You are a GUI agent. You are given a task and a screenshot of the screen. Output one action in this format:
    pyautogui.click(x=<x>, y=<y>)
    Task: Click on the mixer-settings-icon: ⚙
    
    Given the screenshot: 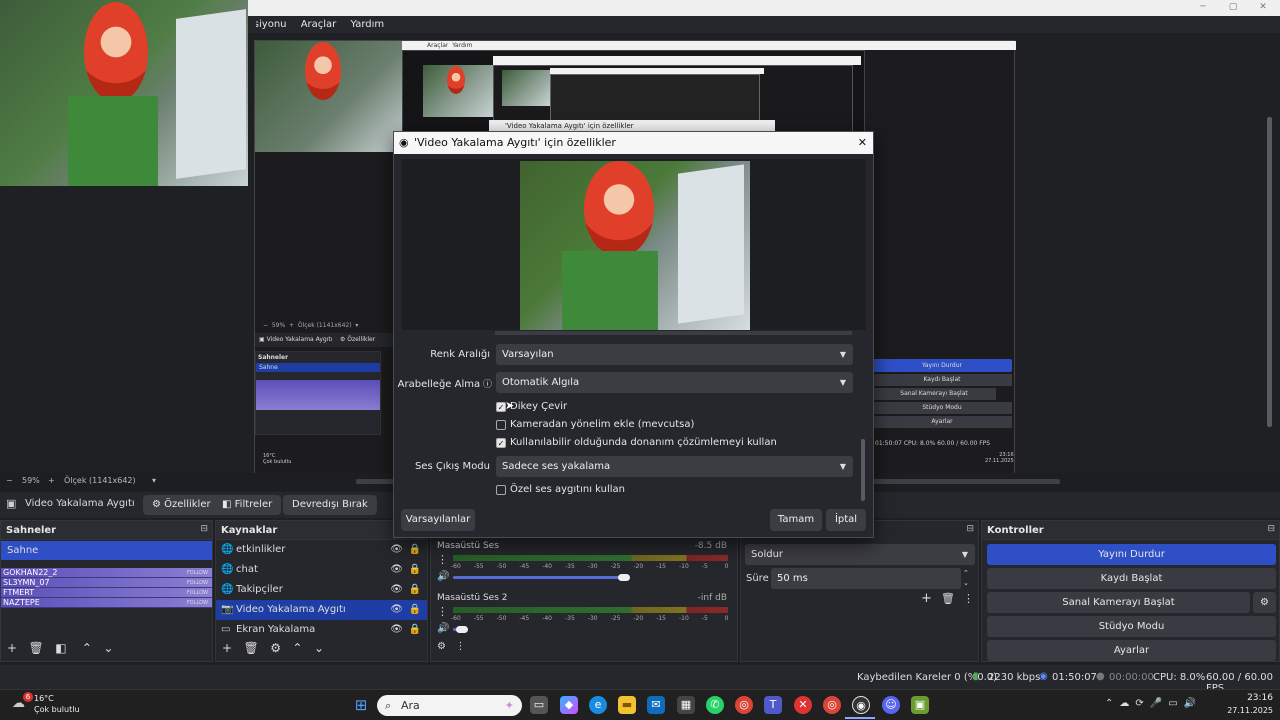 What is the action you would take?
    pyautogui.click(x=441, y=646)
    